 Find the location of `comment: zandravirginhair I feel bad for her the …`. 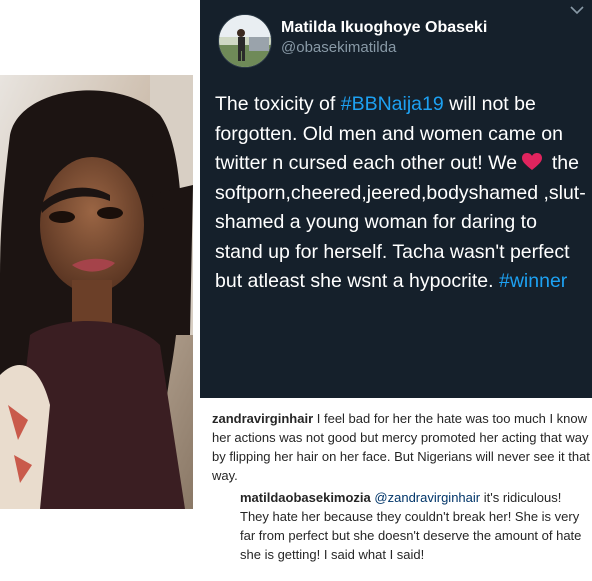

comment: zandravirginhair I feel bad for her the … is located at coordinates (395, 447).